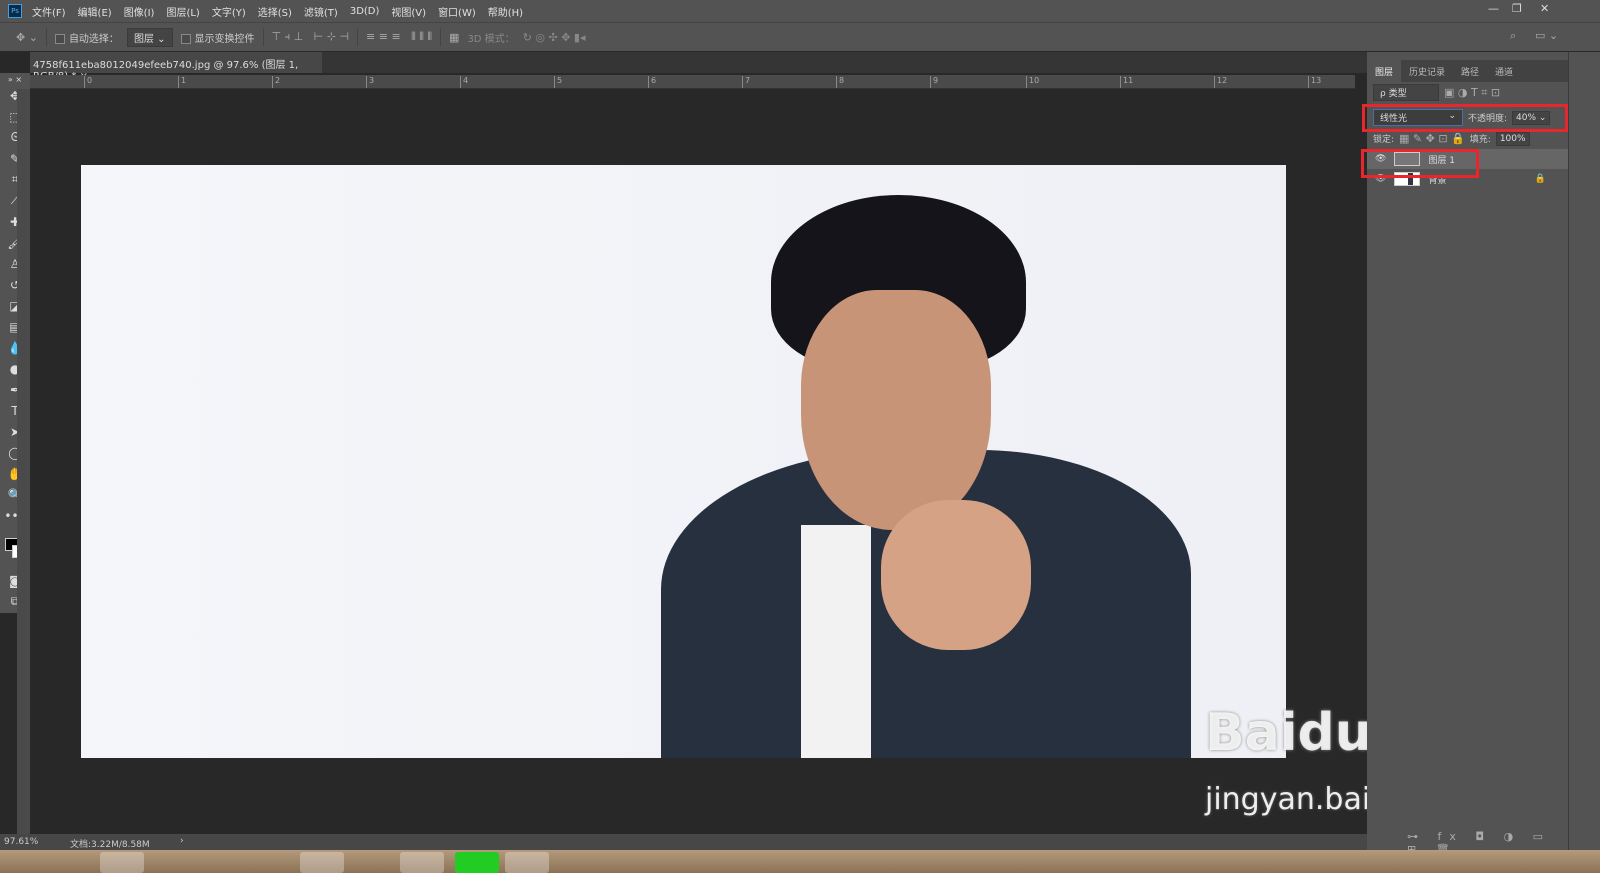 The width and height of the screenshot is (1600, 873). What do you see at coordinates (464, 82) in the screenshot?
I see `ruler-label: 4` at bounding box center [464, 82].